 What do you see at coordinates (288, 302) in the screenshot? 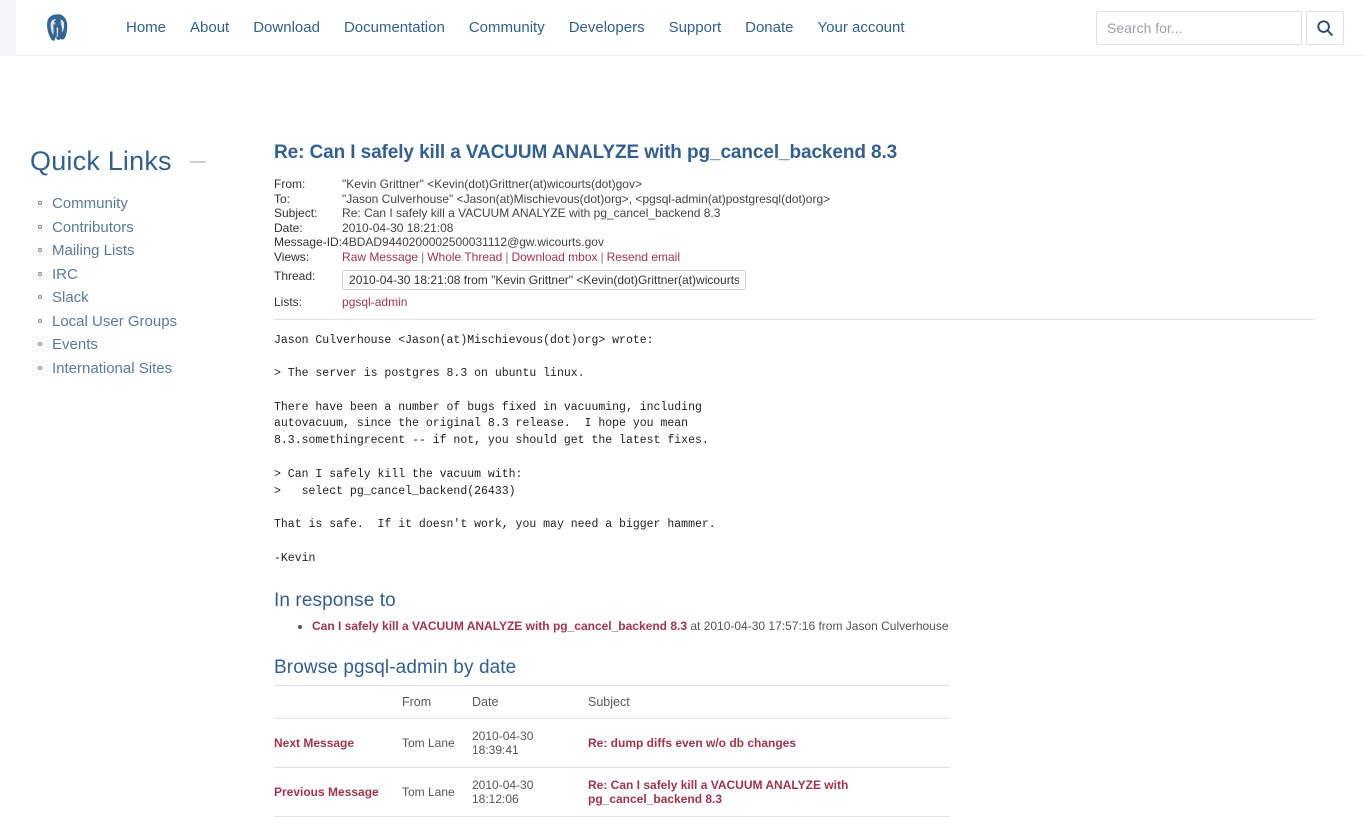
I see `label-lists: Lists:` at bounding box center [288, 302].